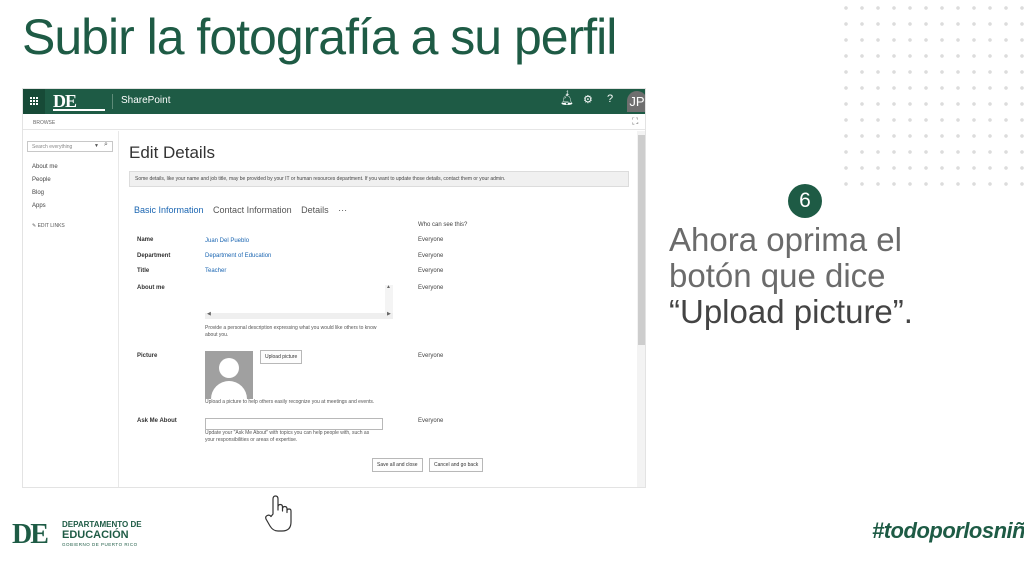 The image size is (1024, 576). What do you see at coordinates (102, 524) in the screenshot?
I see `footer-logo-line1: DEPARTAMENTO DE` at bounding box center [102, 524].